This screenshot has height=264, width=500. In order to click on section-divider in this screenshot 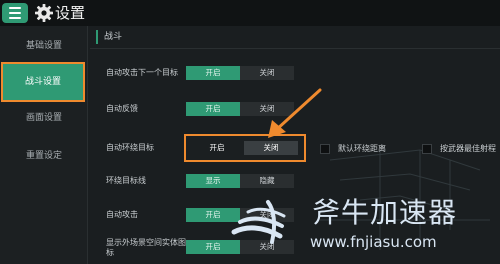, I will do `click(295, 48)`.